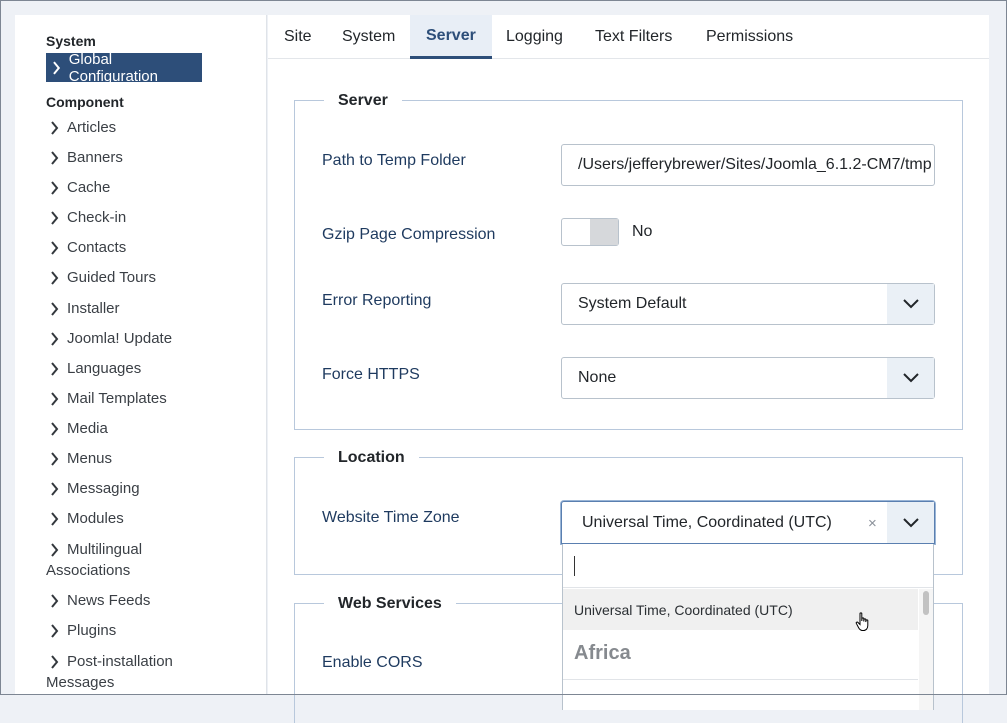  I want to click on sidebar-heading-component: Component, so click(85, 102).